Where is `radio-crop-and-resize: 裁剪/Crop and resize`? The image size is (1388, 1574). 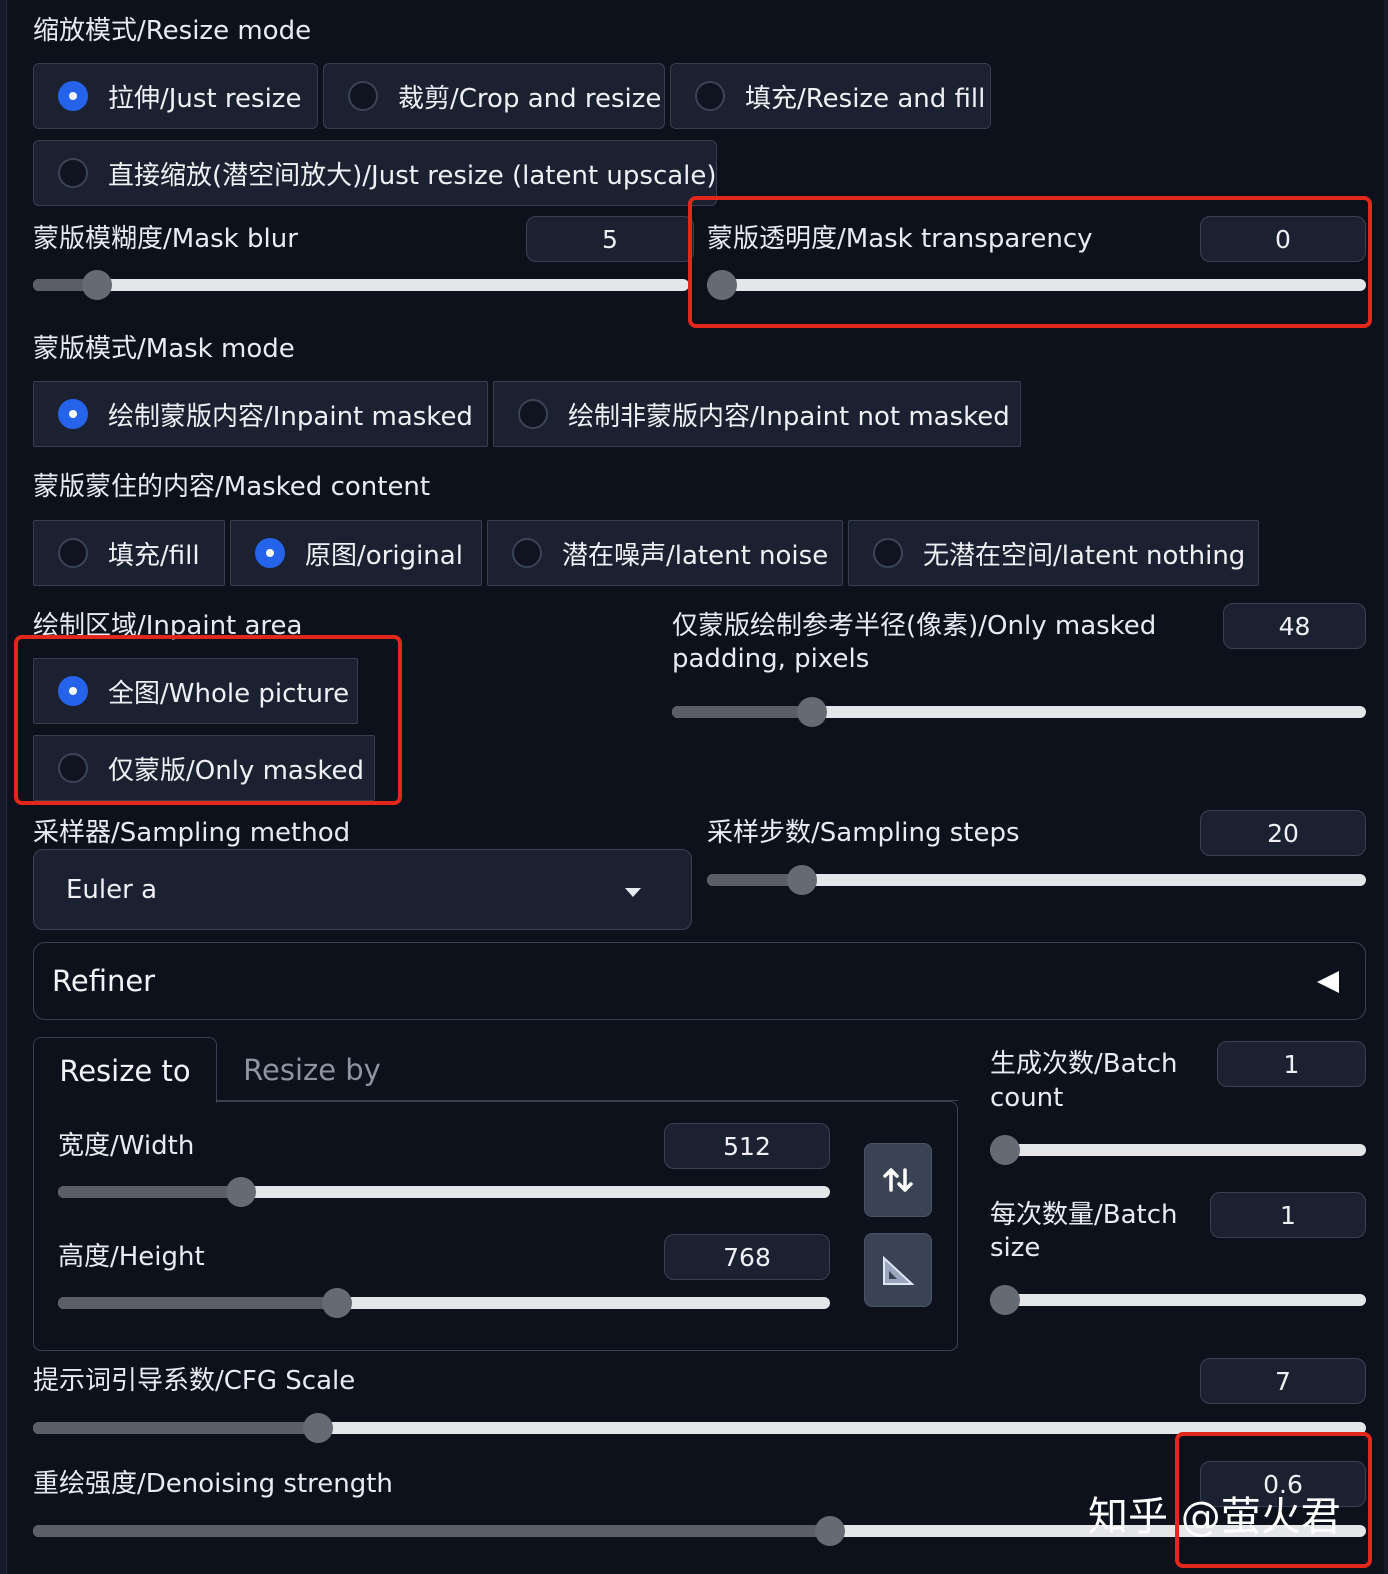
radio-crop-and-resize: 裁剪/Crop and resize is located at coordinates (494, 96).